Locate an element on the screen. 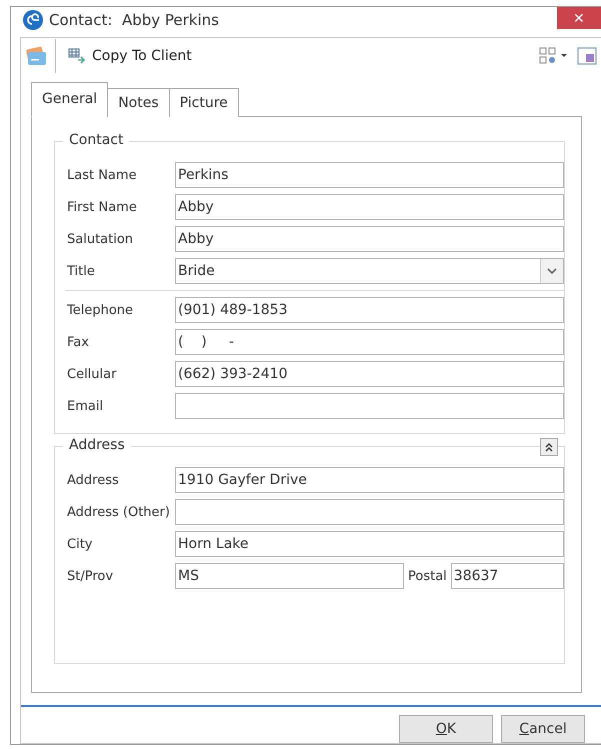 Image resolution: width=601 pixels, height=749 pixels. text-field: ( ) - is located at coordinates (369, 342).